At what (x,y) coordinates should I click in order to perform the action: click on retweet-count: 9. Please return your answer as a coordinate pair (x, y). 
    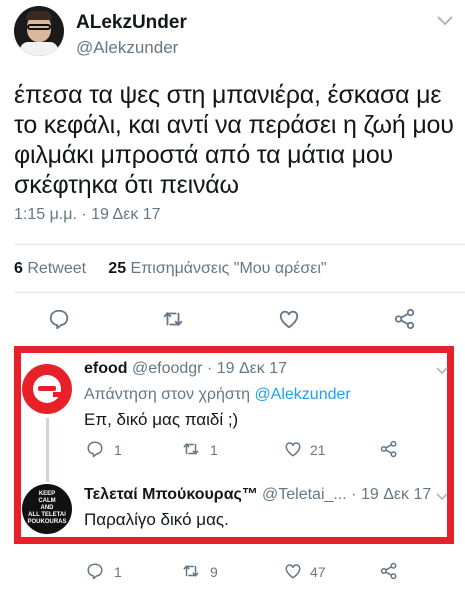
    Looking at the image, I should click on (214, 572).